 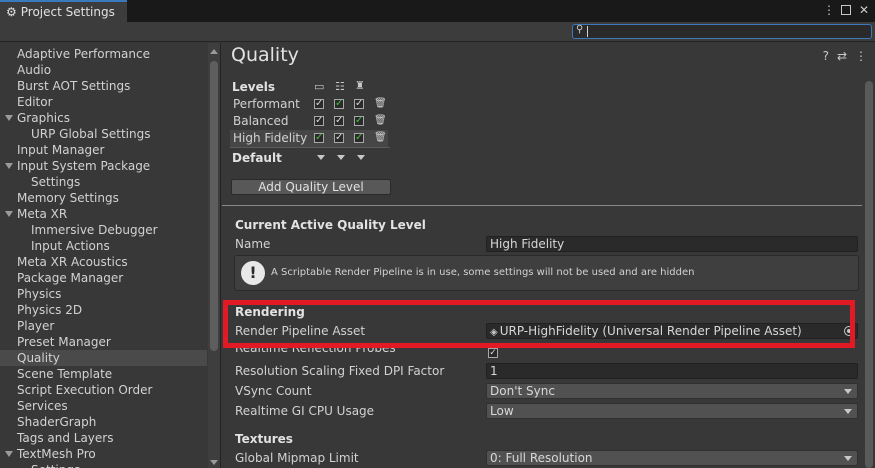 I want to click on sidebar-item-label: Script Execution Order, so click(x=85, y=390).